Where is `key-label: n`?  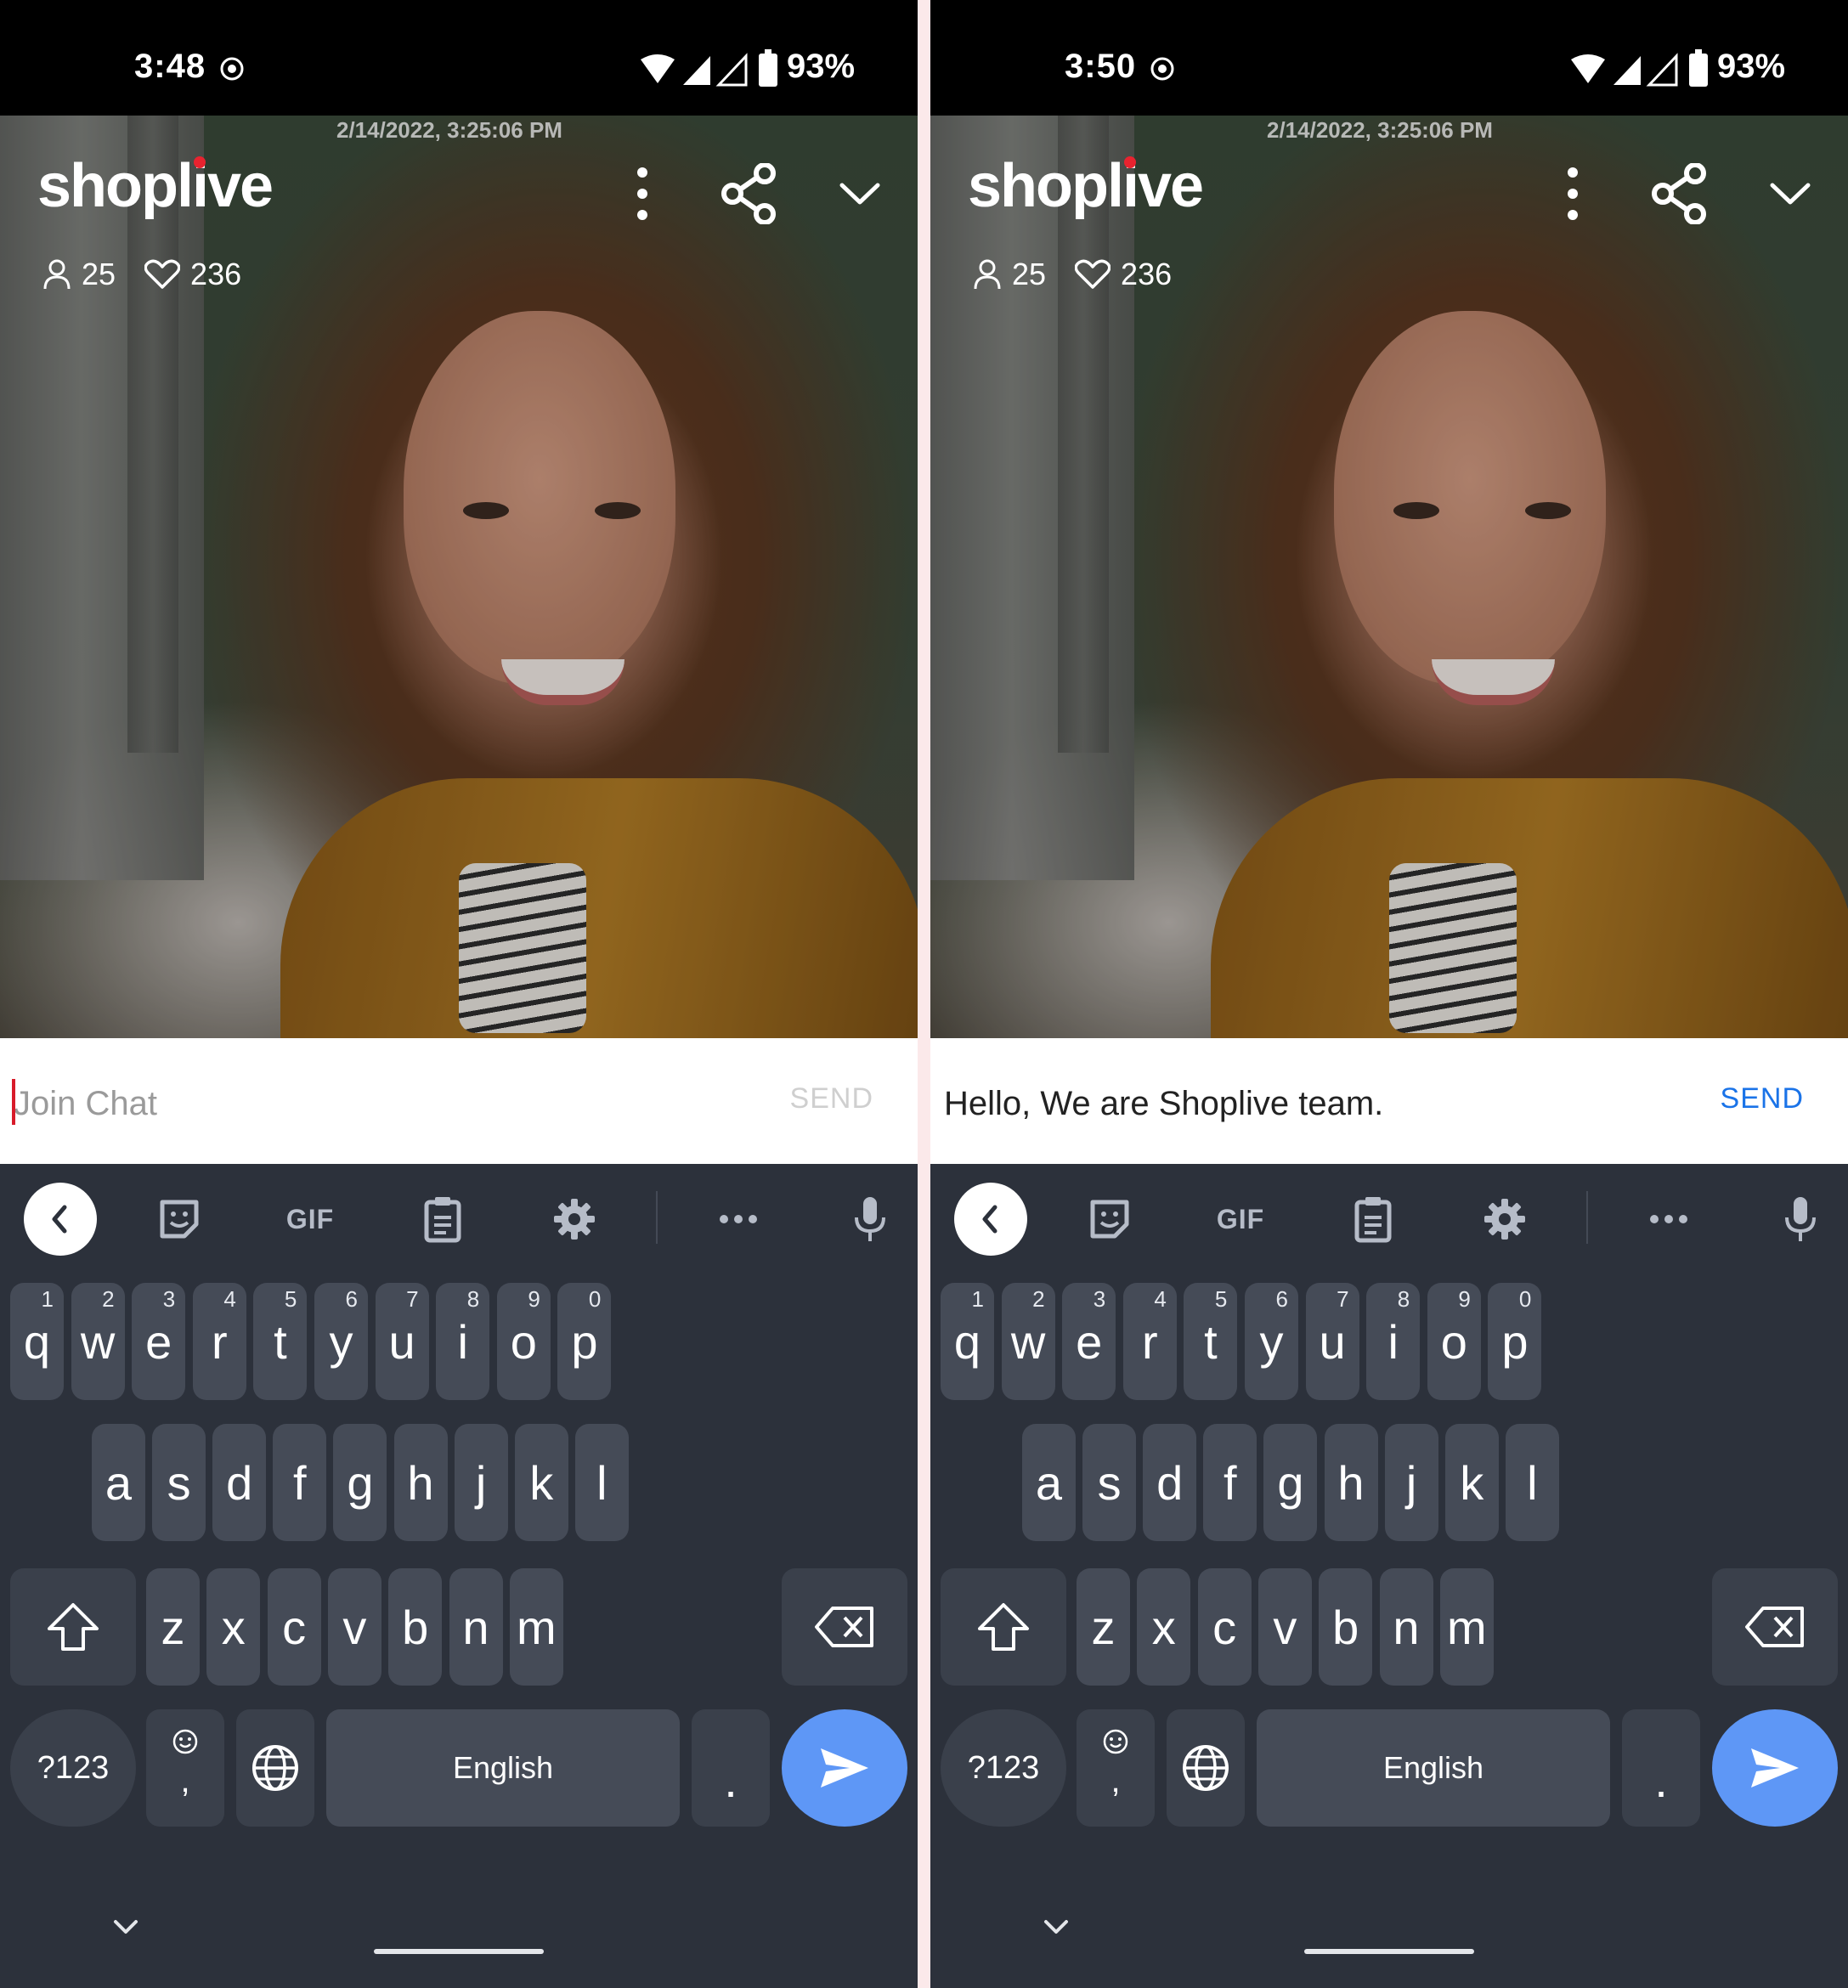 key-label: n is located at coordinates (475, 1627).